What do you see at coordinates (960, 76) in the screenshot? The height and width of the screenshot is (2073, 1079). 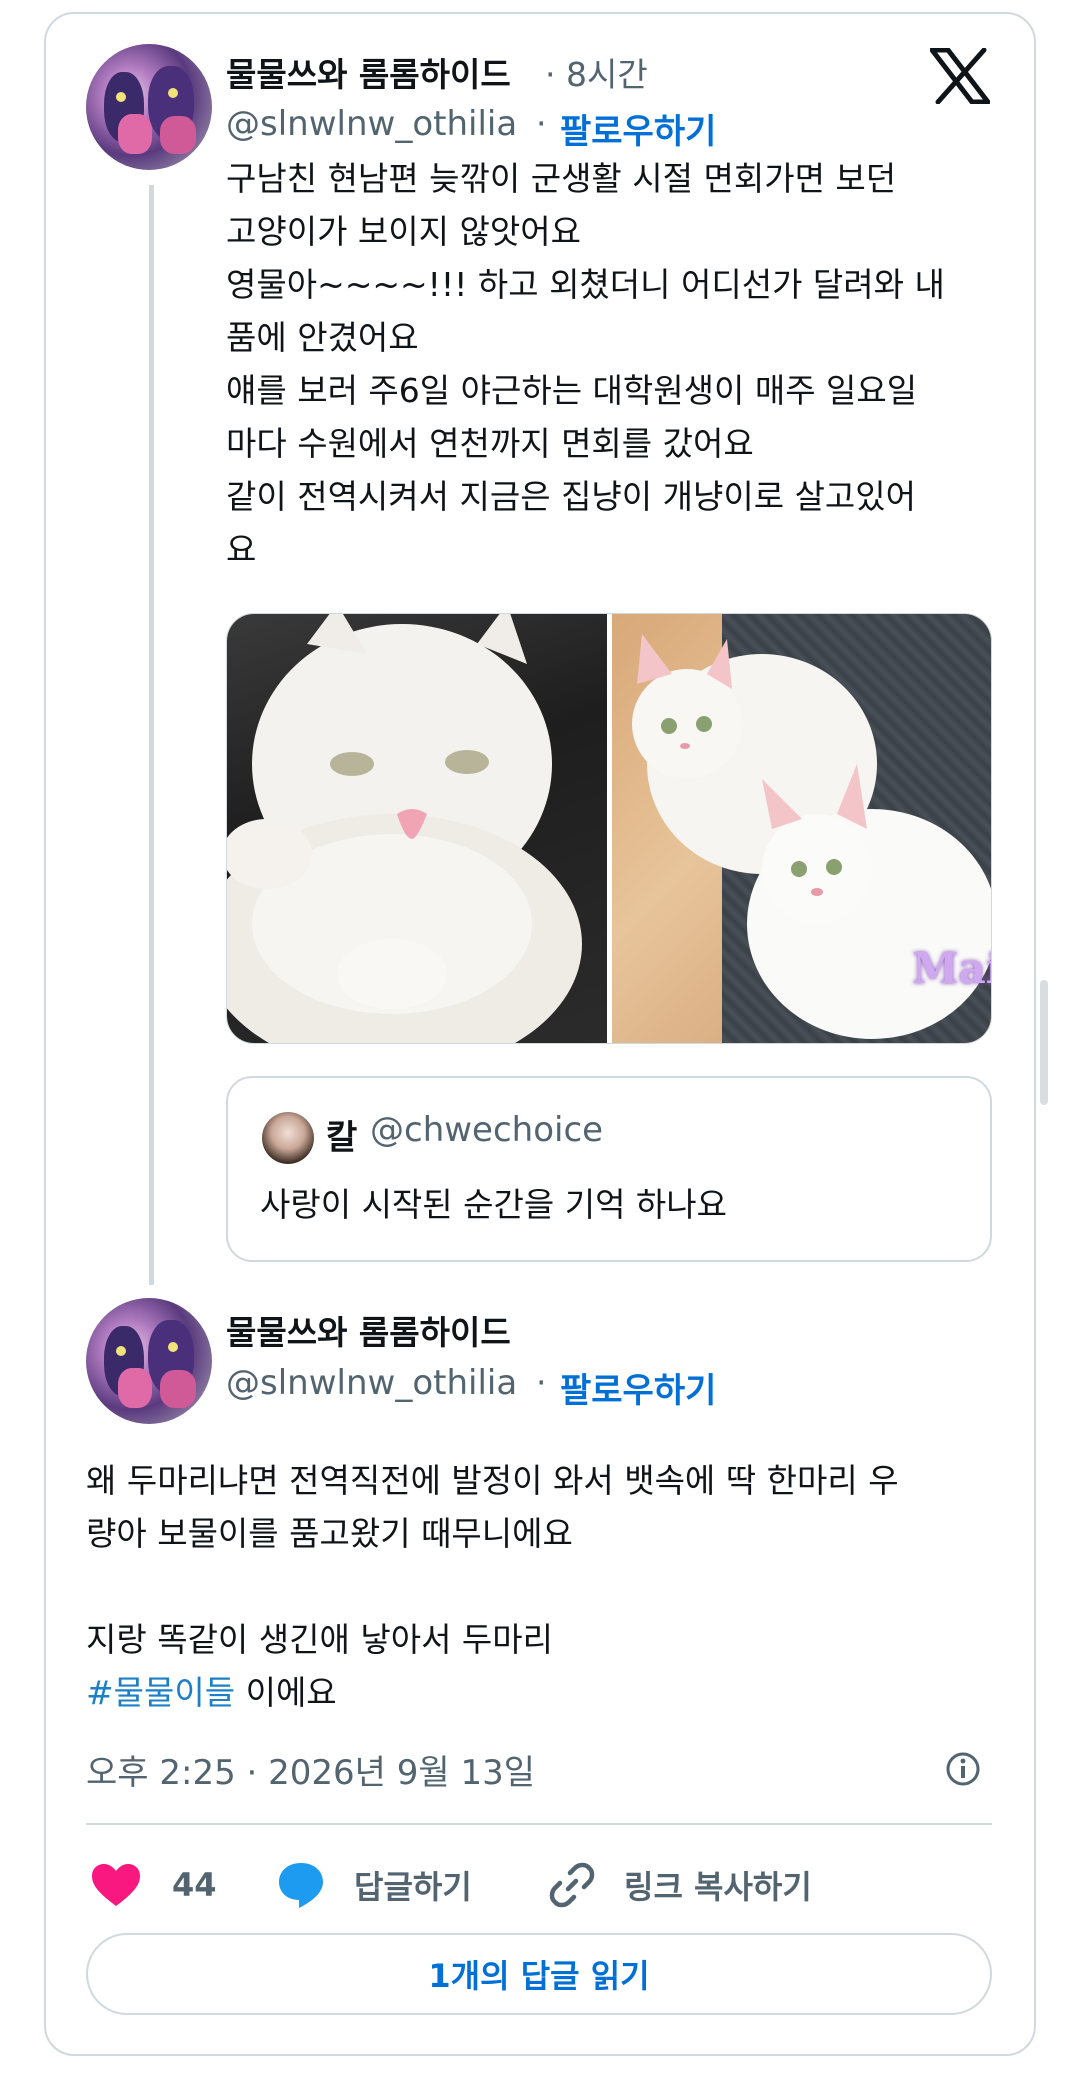 I see `x-logo-icon` at bounding box center [960, 76].